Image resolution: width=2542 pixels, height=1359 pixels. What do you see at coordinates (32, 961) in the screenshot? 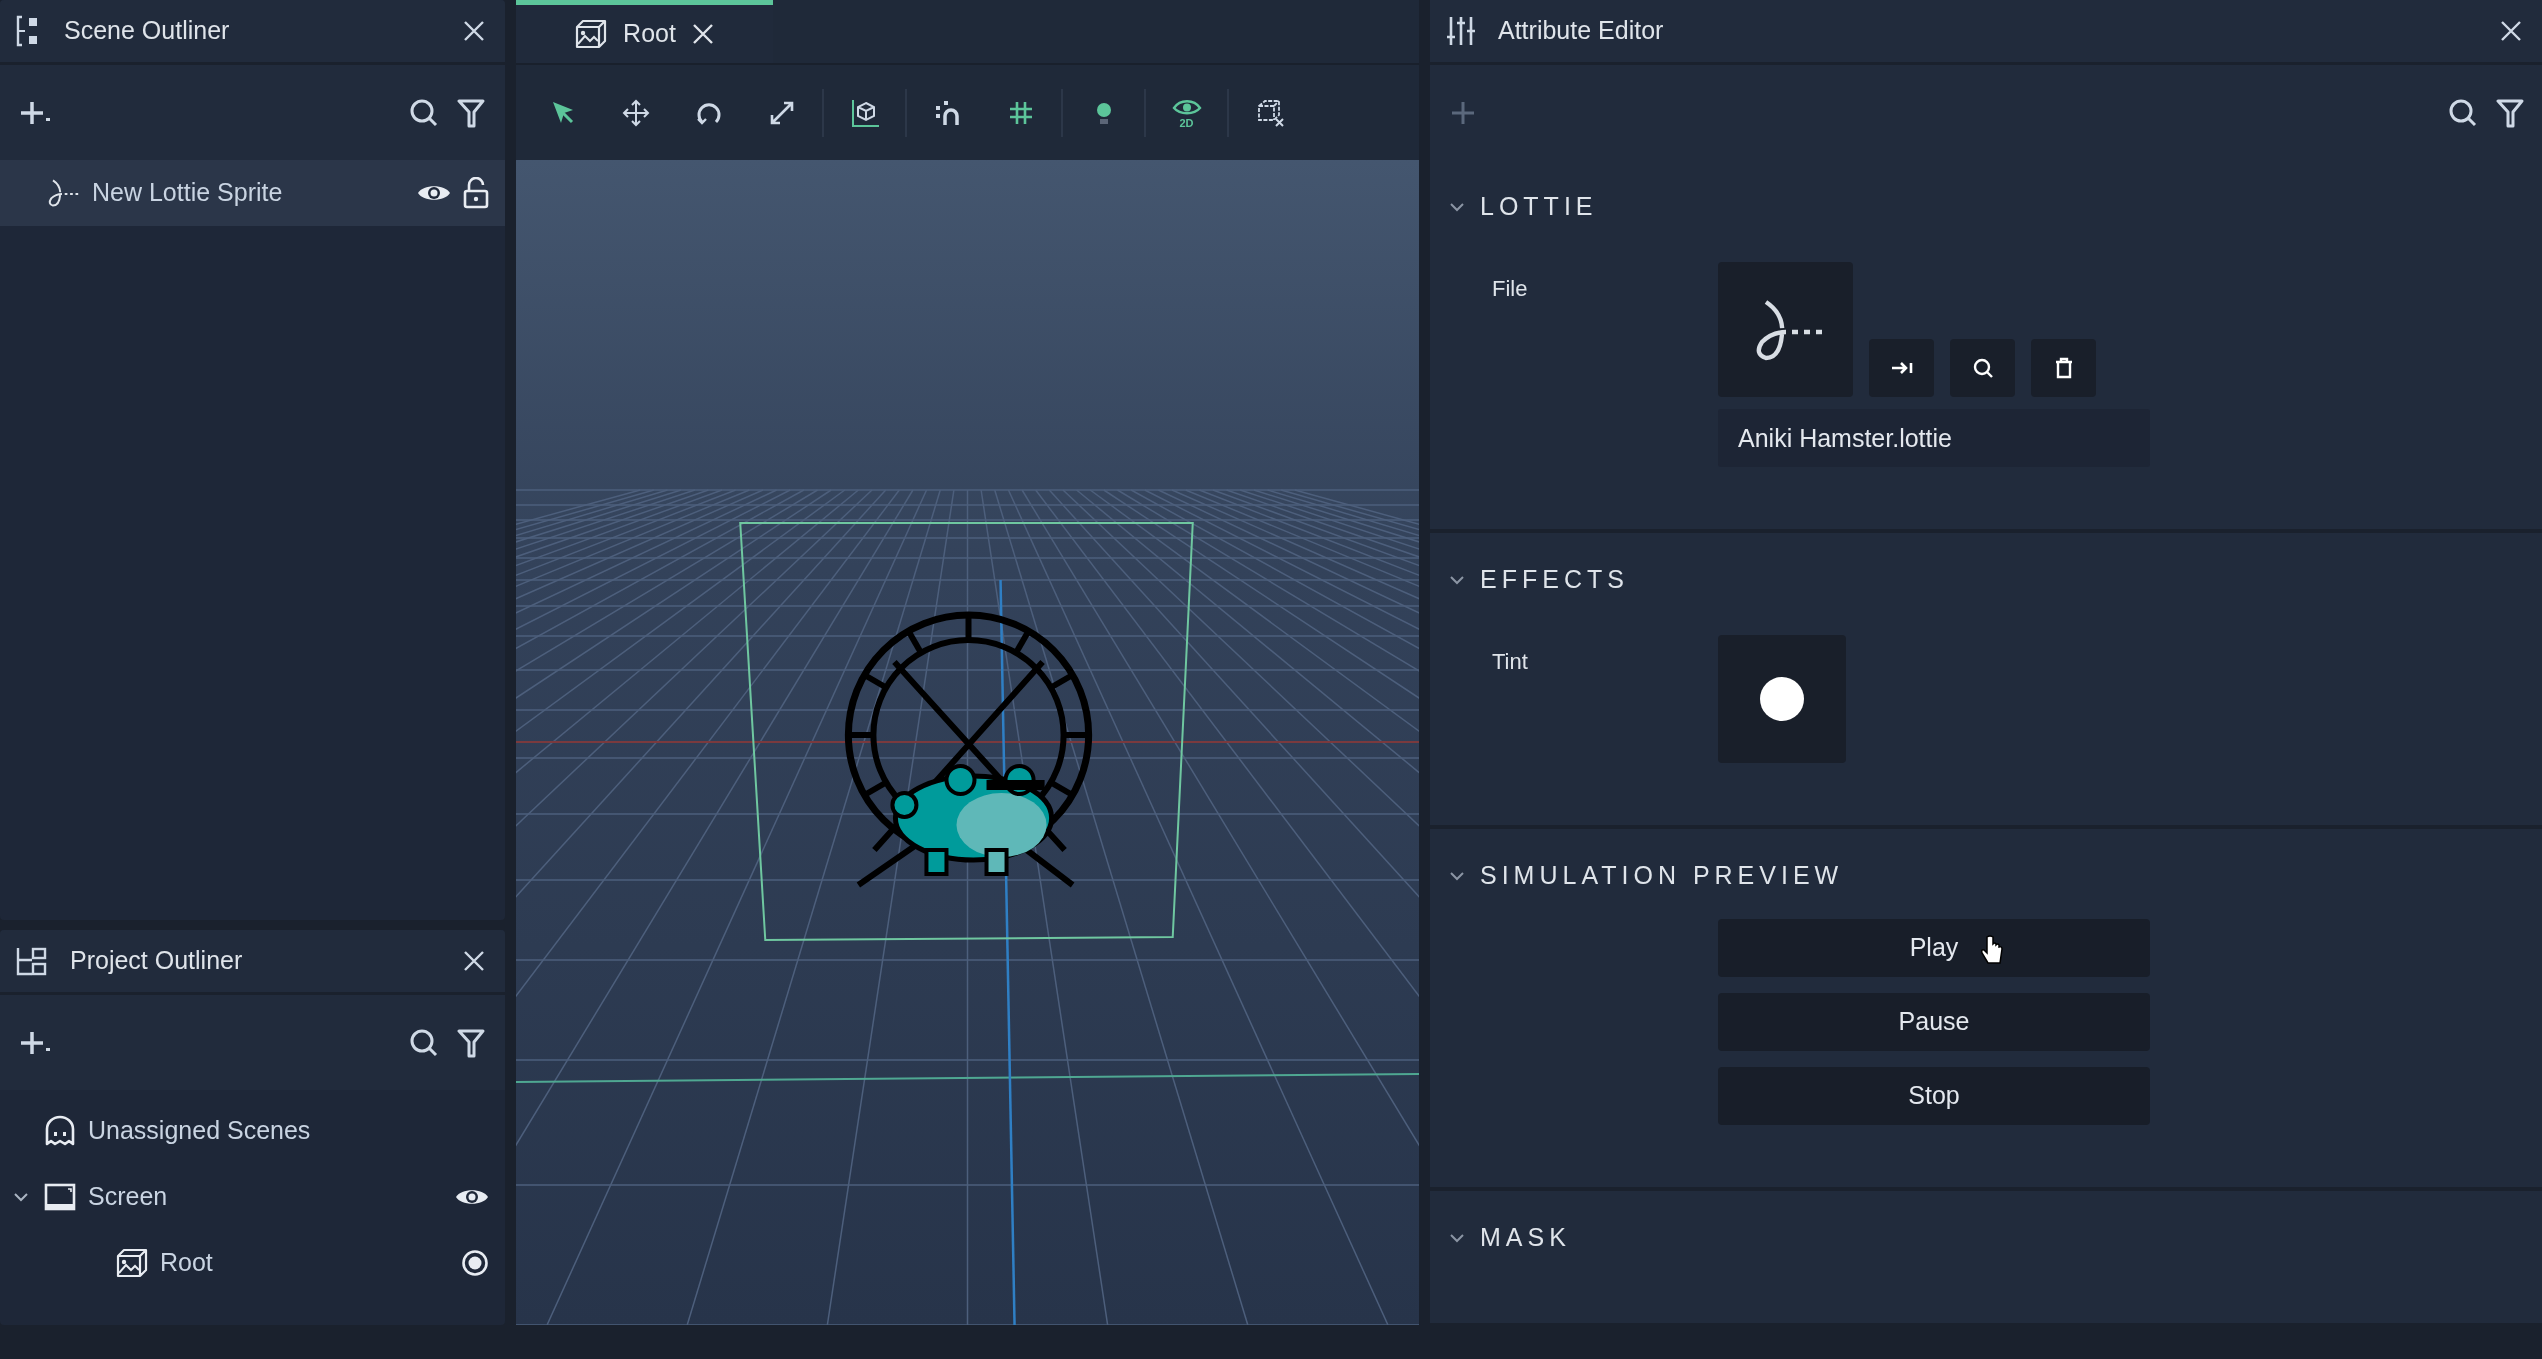
I see `hierarchy-icon` at bounding box center [32, 961].